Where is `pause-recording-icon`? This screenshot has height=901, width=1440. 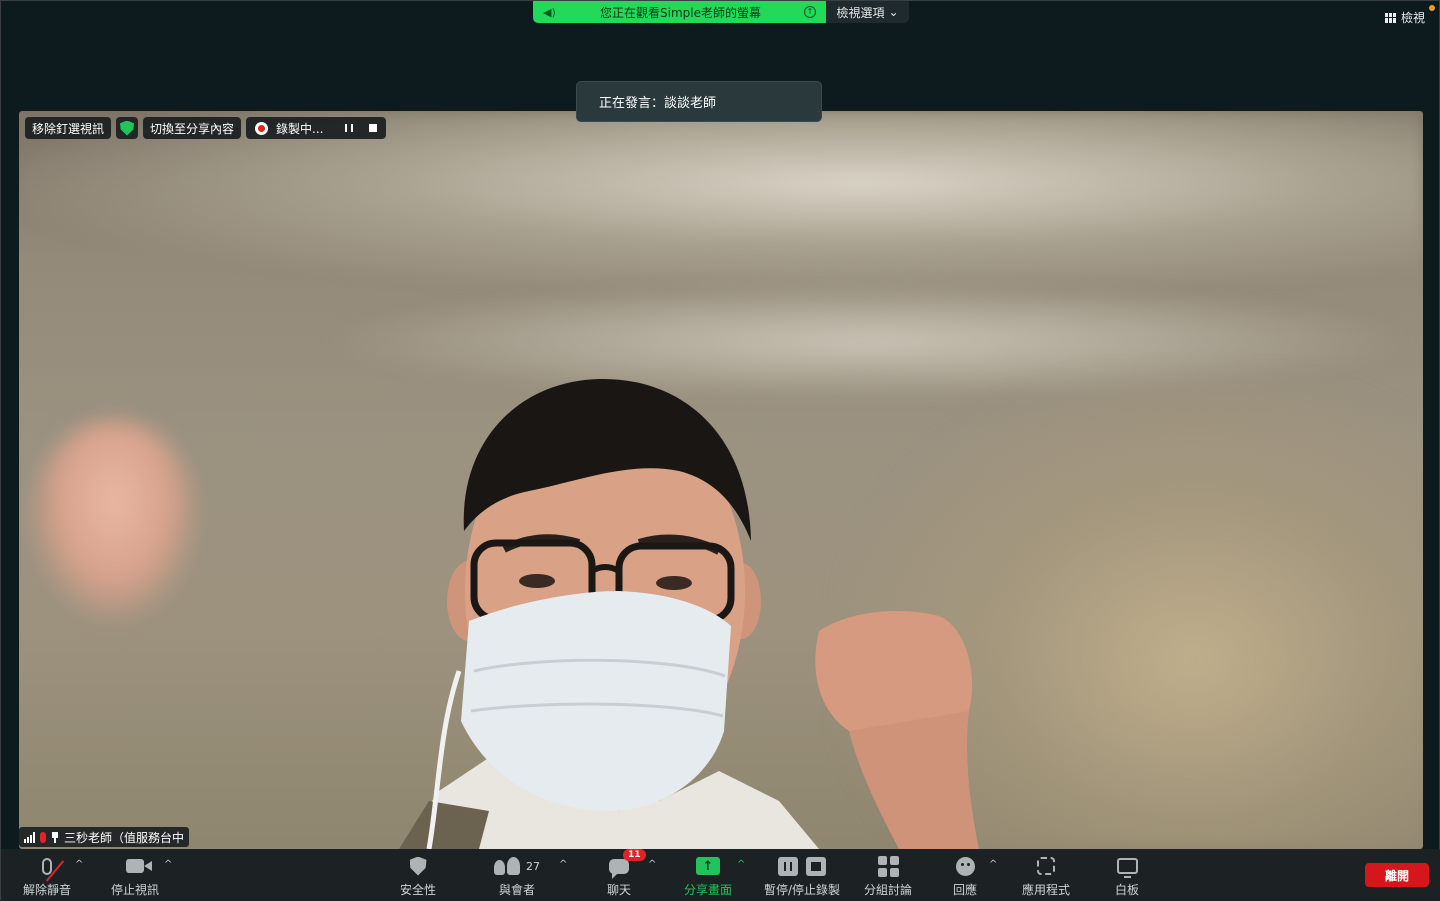 pause-recording-icon is located at coordinates (349, 128).